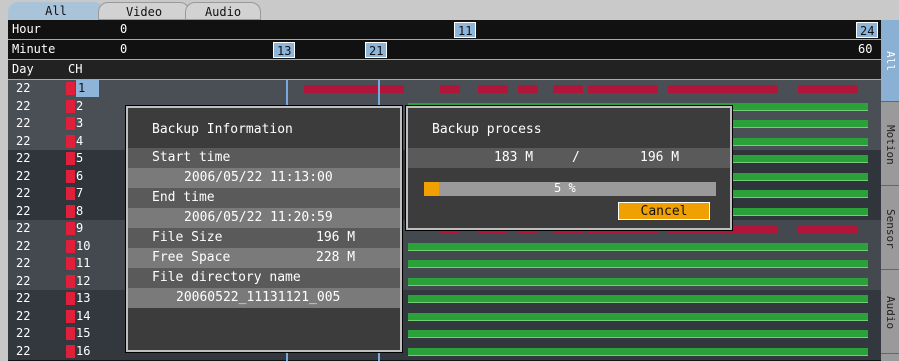 This screenshot has height=361, width=899. I want to click on hour-row: Hour 0 11 24, so click(444, 30).